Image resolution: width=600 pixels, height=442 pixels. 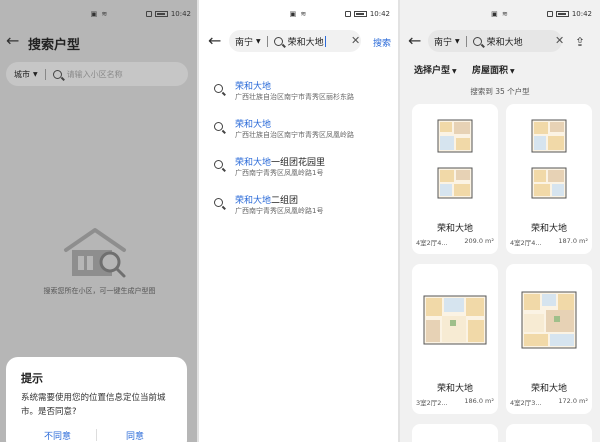 I want to click on search-input: 请输入小区名称, so click(x=95, y=74).